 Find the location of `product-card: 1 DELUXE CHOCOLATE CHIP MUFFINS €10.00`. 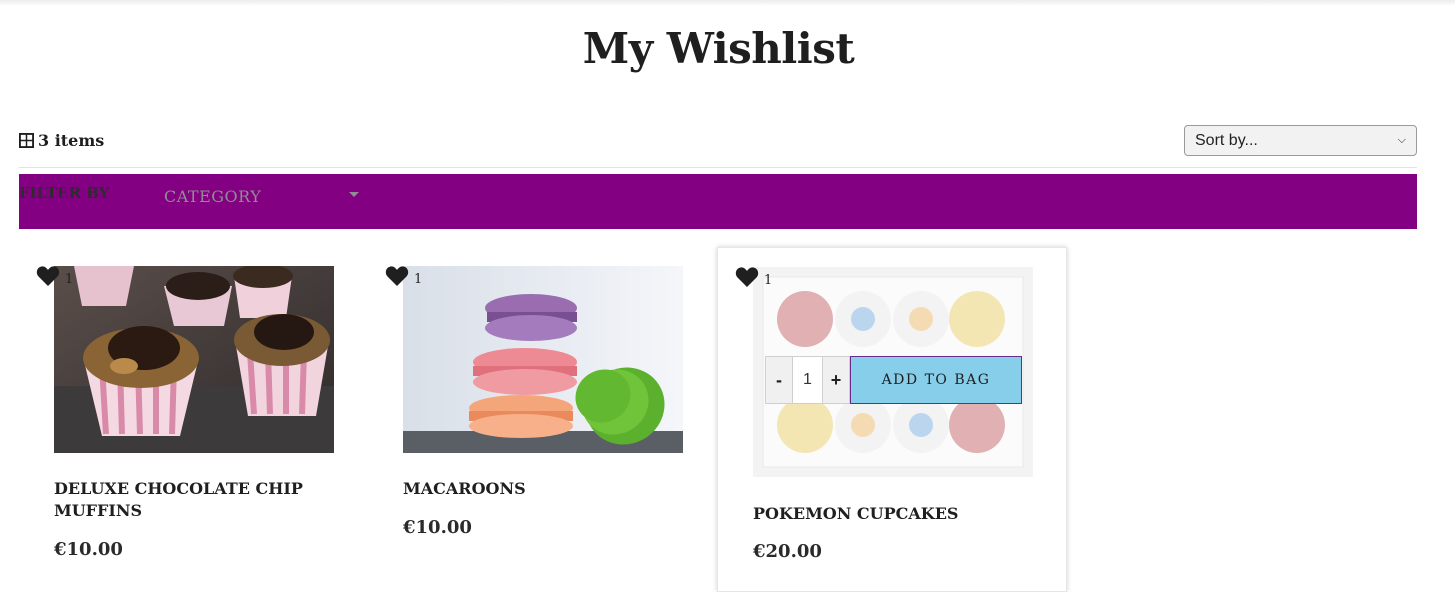

product-card: 1 DELUXE CHOCOLATE CHIP MUFFINS €10.00 is located at coordinates (194, 419).